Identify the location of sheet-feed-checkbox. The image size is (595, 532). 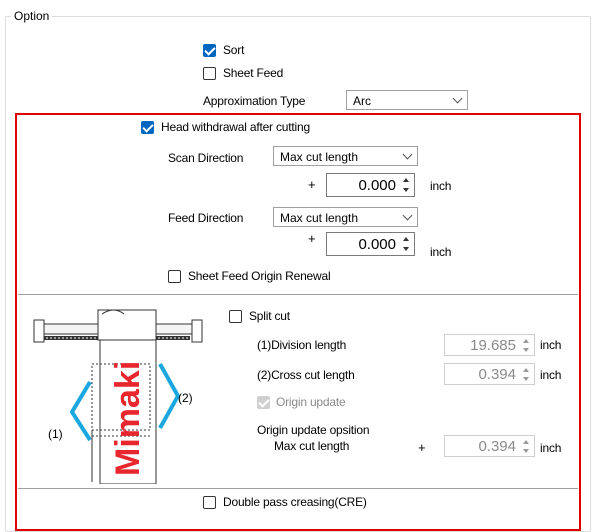
(209, 73).